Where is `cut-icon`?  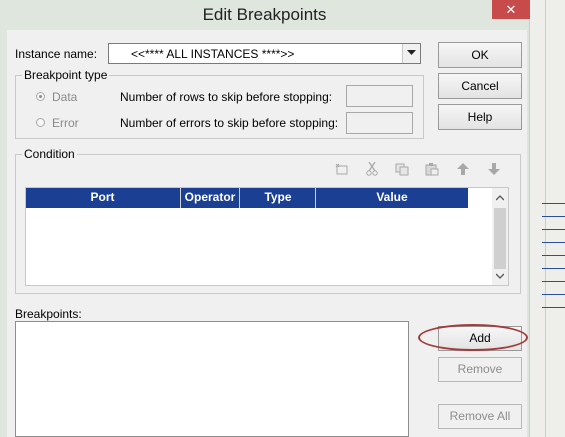 cut-icon is located at coordinates (372, 168).